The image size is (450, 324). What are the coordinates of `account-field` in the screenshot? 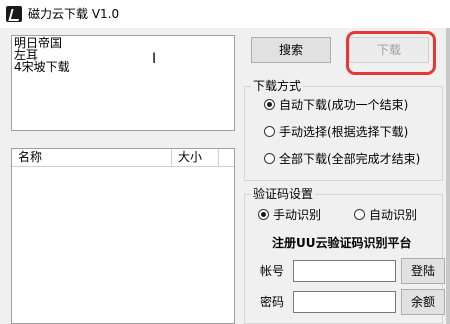 It's located at (344, 271).